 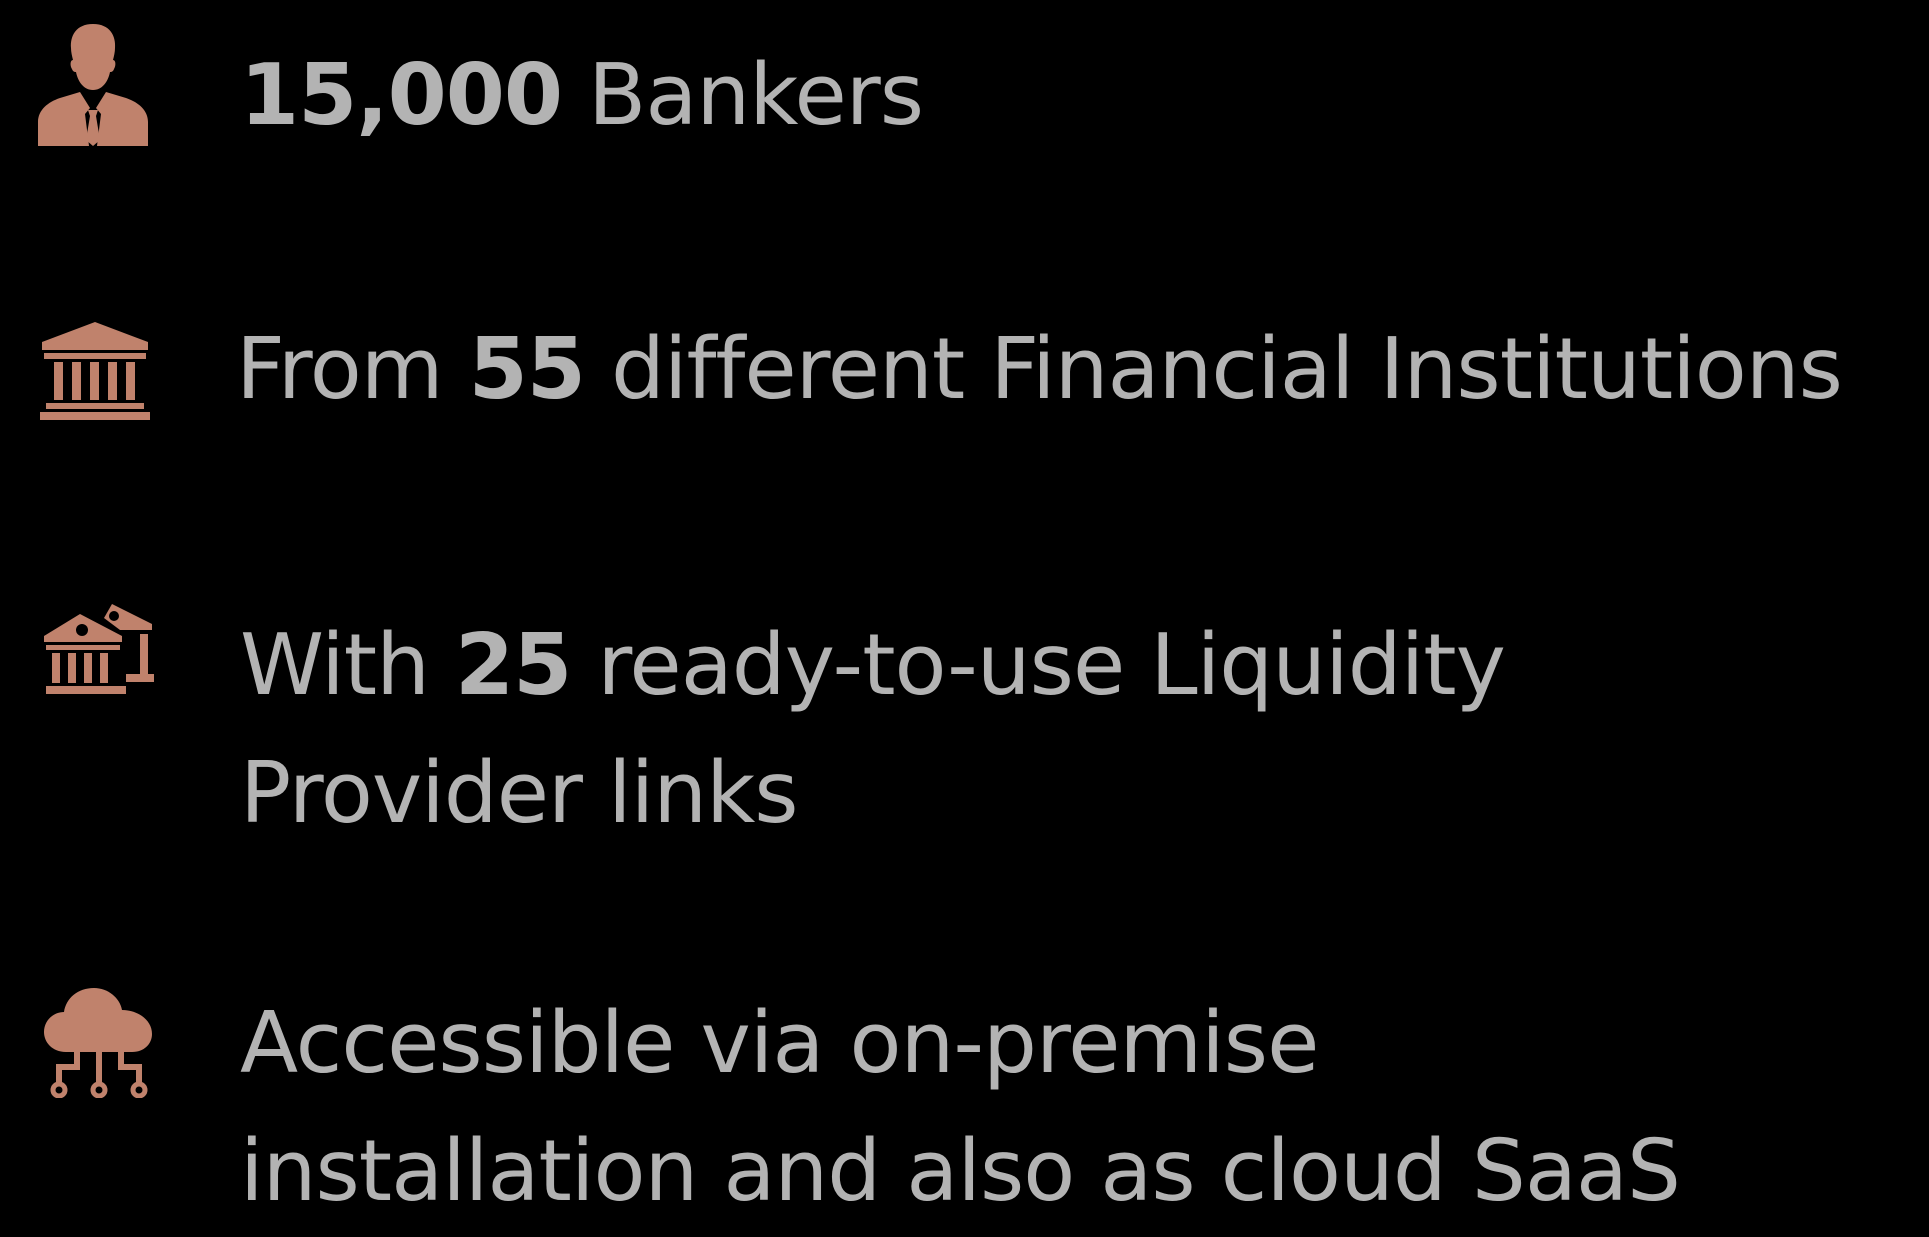 What do you see at coordinates (98, 1043) in the screenshot?
I see `cloud-network-icon` at bounding box center [98, 1043].